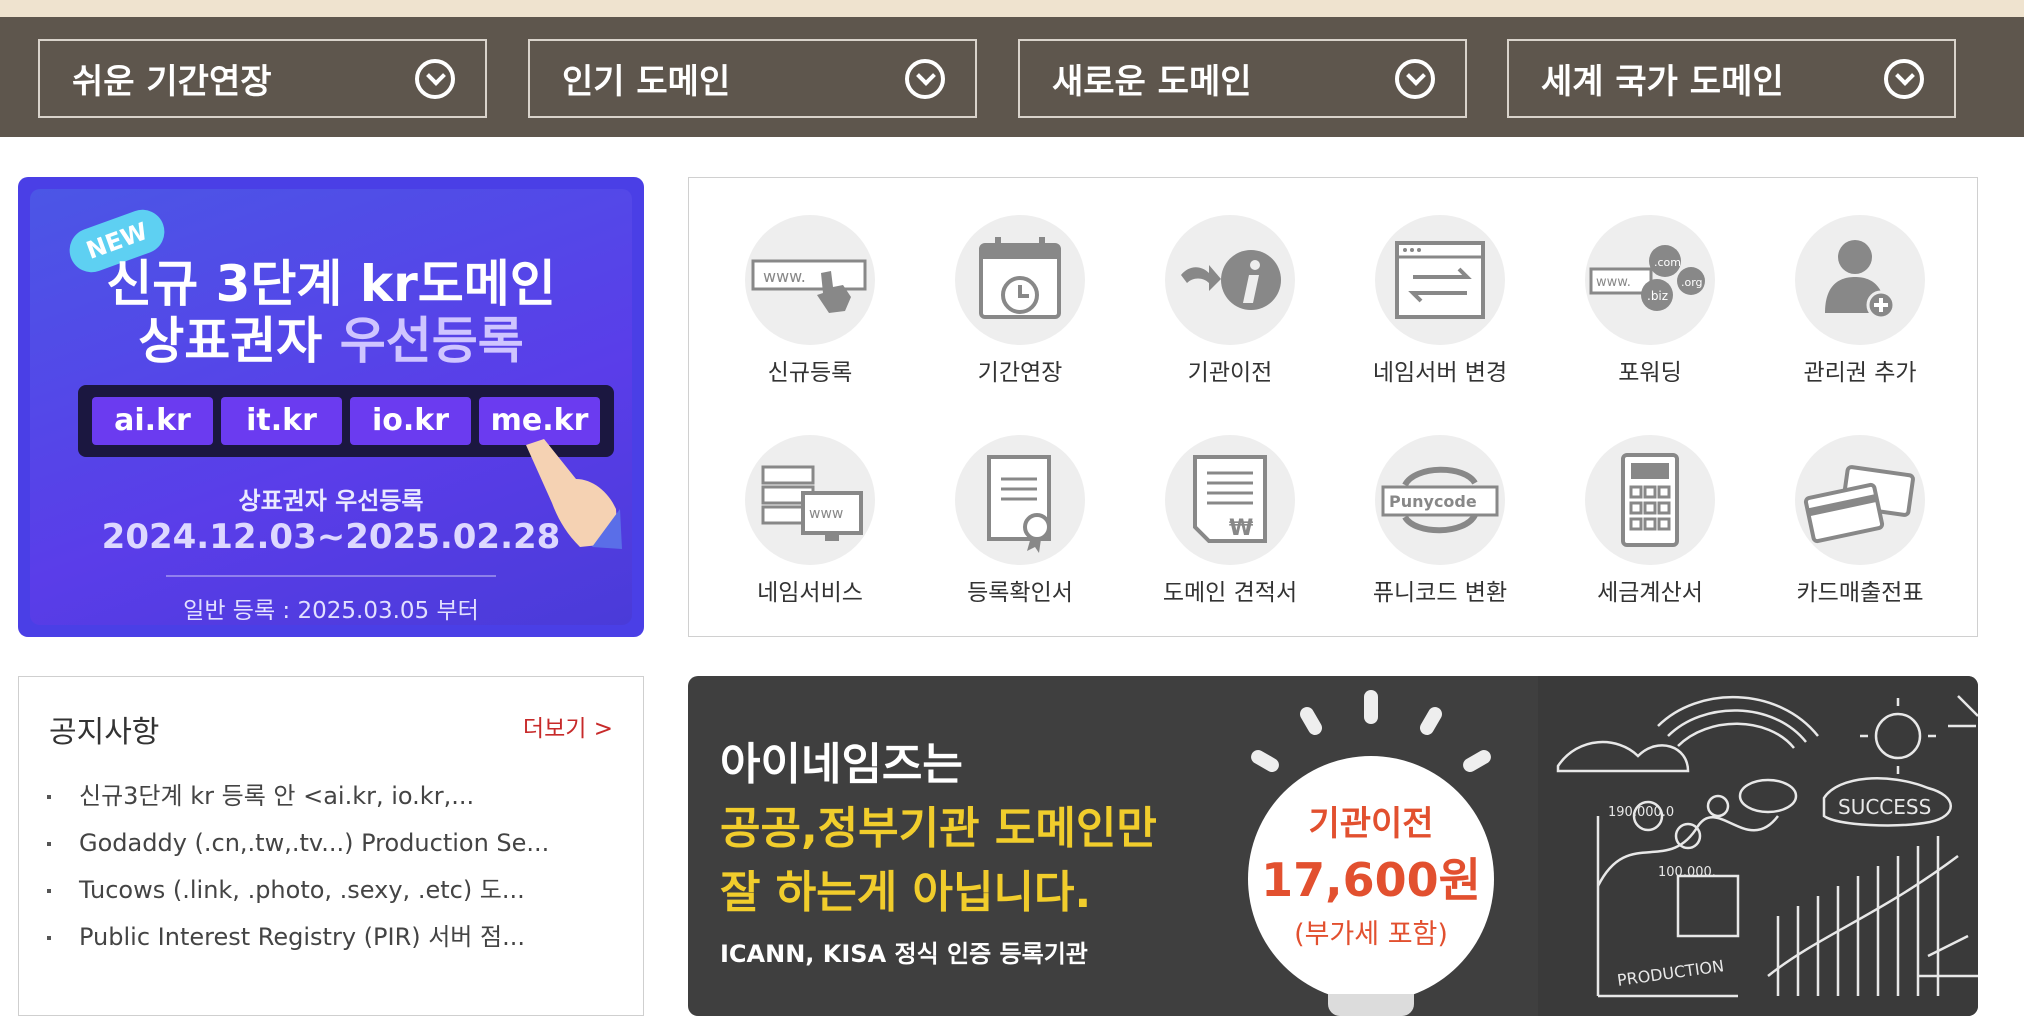  I want to click on service-forwarding: www. .com .biz .org 포워딩, so click(1650, 305).